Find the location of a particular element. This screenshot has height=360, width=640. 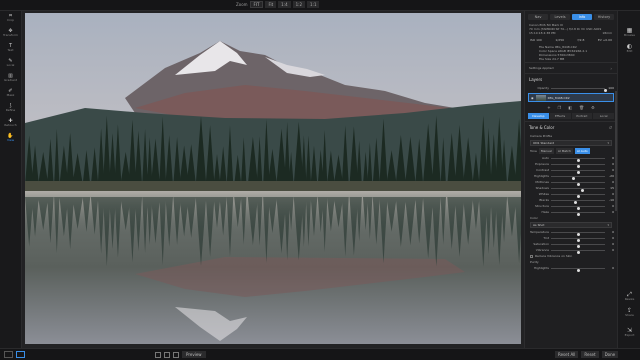

color-sliders: Temperature 0 Tint 0 Saturation 0 Vibrance 0 is located at coordinates (571, 241).